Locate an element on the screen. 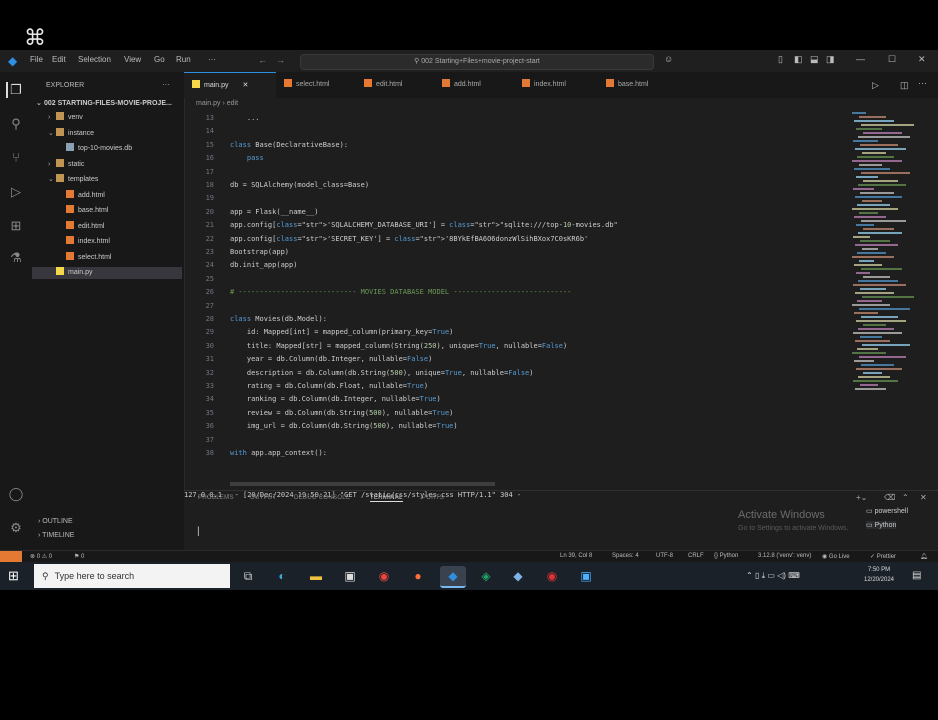 The height and width of the screenshot is (720, 938). prettier: ✓ Prettier is located at coordinates (883, 556).